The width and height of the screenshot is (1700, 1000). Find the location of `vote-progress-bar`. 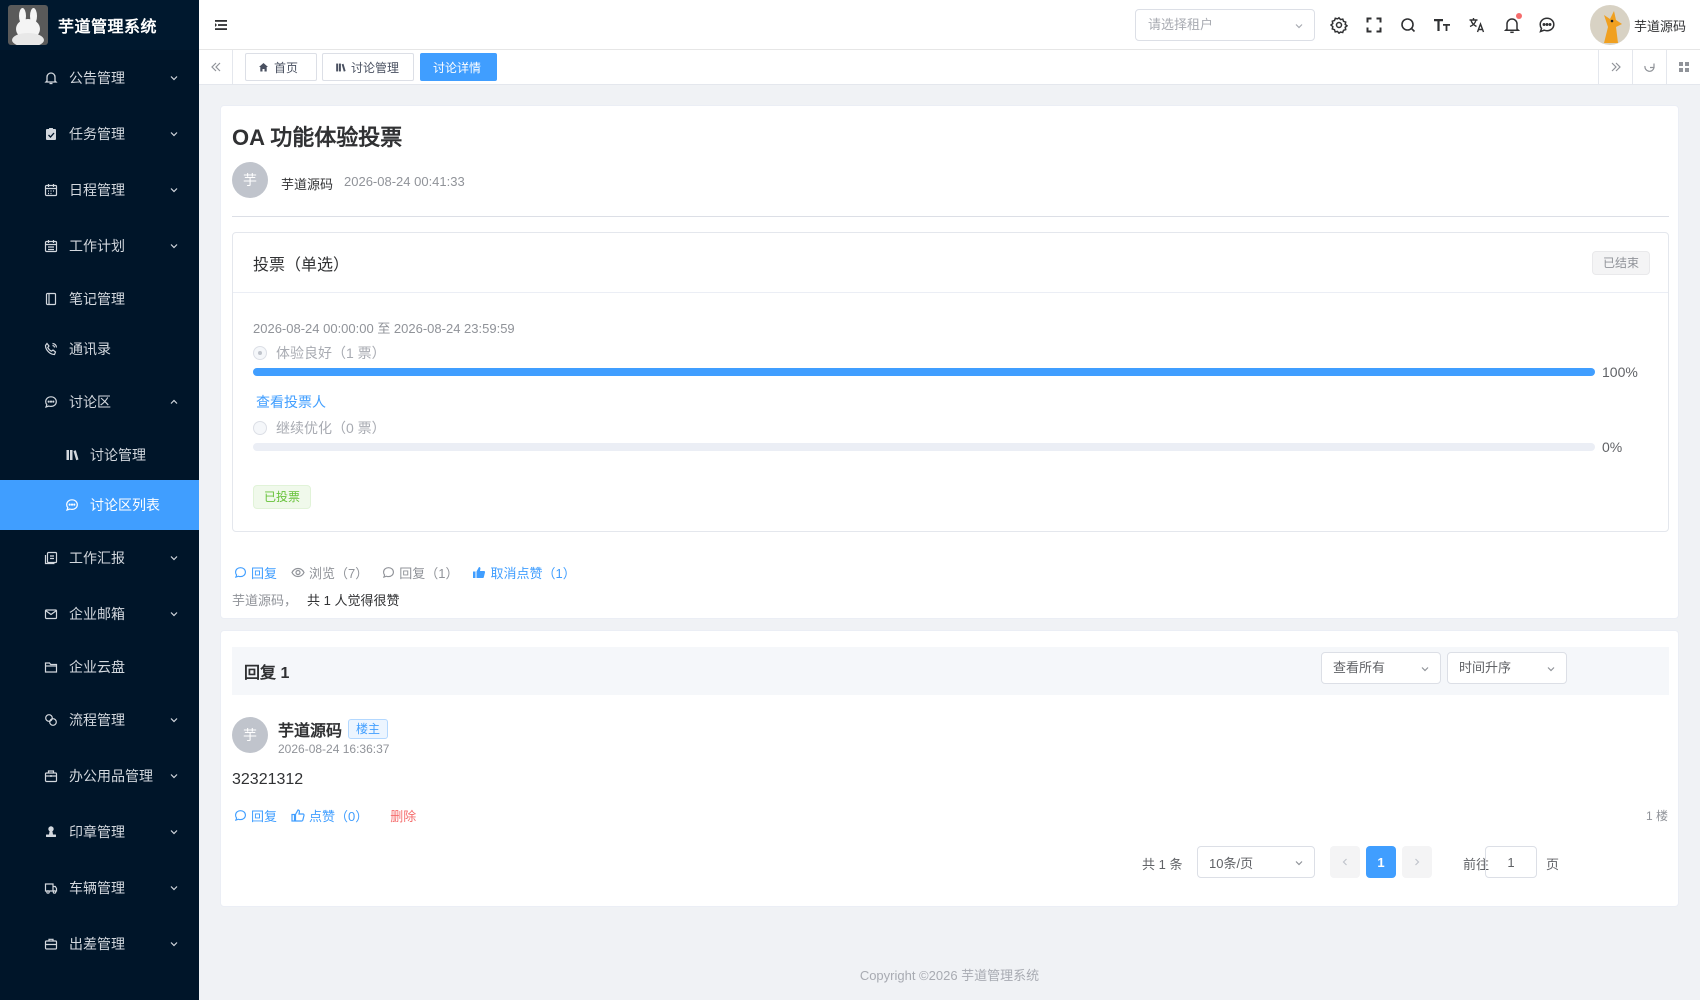

vote-progress-bar is located at coordinates (924, 447).